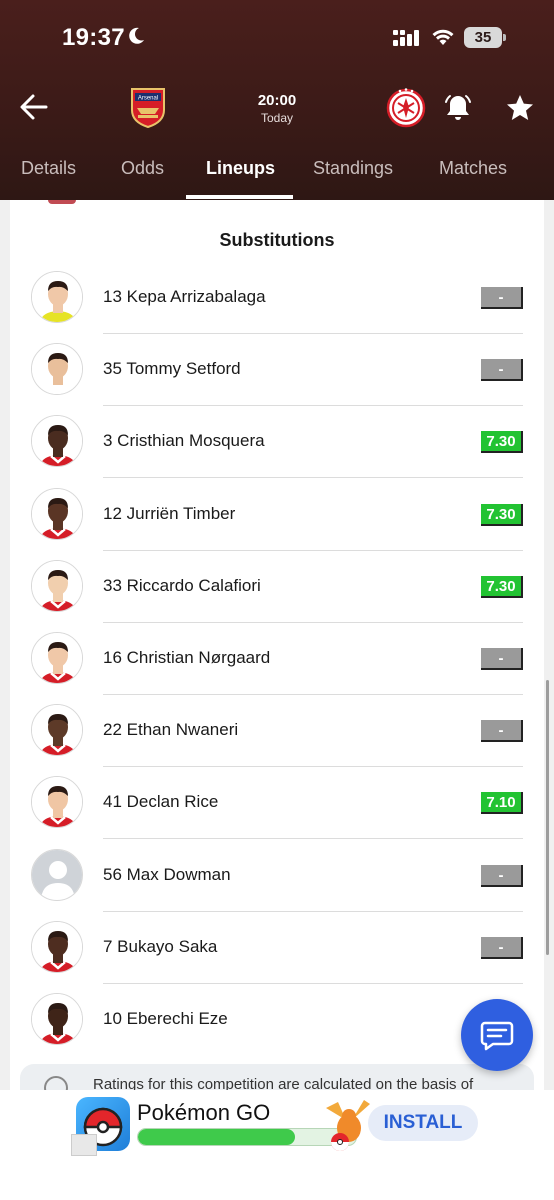 This screenshot has width=554, height=1200. What do you see at coordinates (277, 240) in the screenshot?
I see `section-title: Substitutions` at bounding box center [277, 240].